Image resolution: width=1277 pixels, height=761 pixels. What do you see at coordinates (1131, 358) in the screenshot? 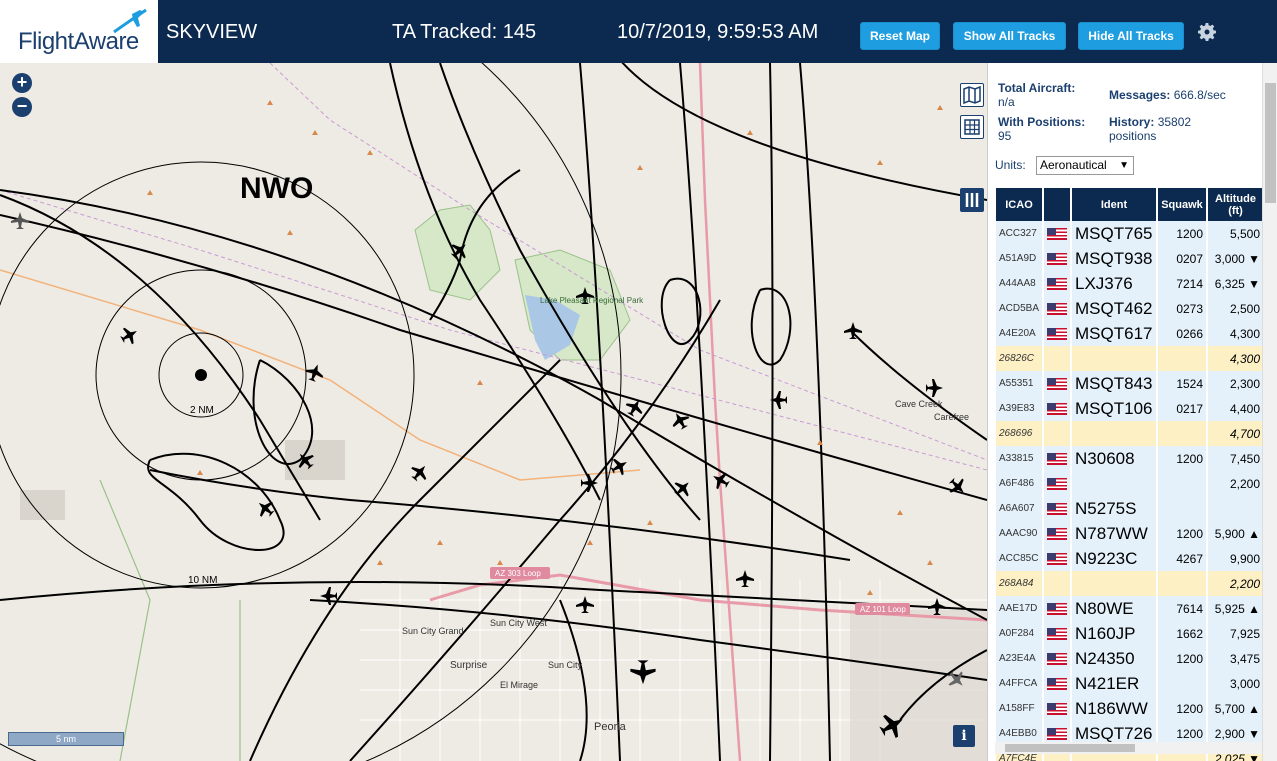
I see `table-row: 26826C 4,300` at bounding box center [1131, 358].